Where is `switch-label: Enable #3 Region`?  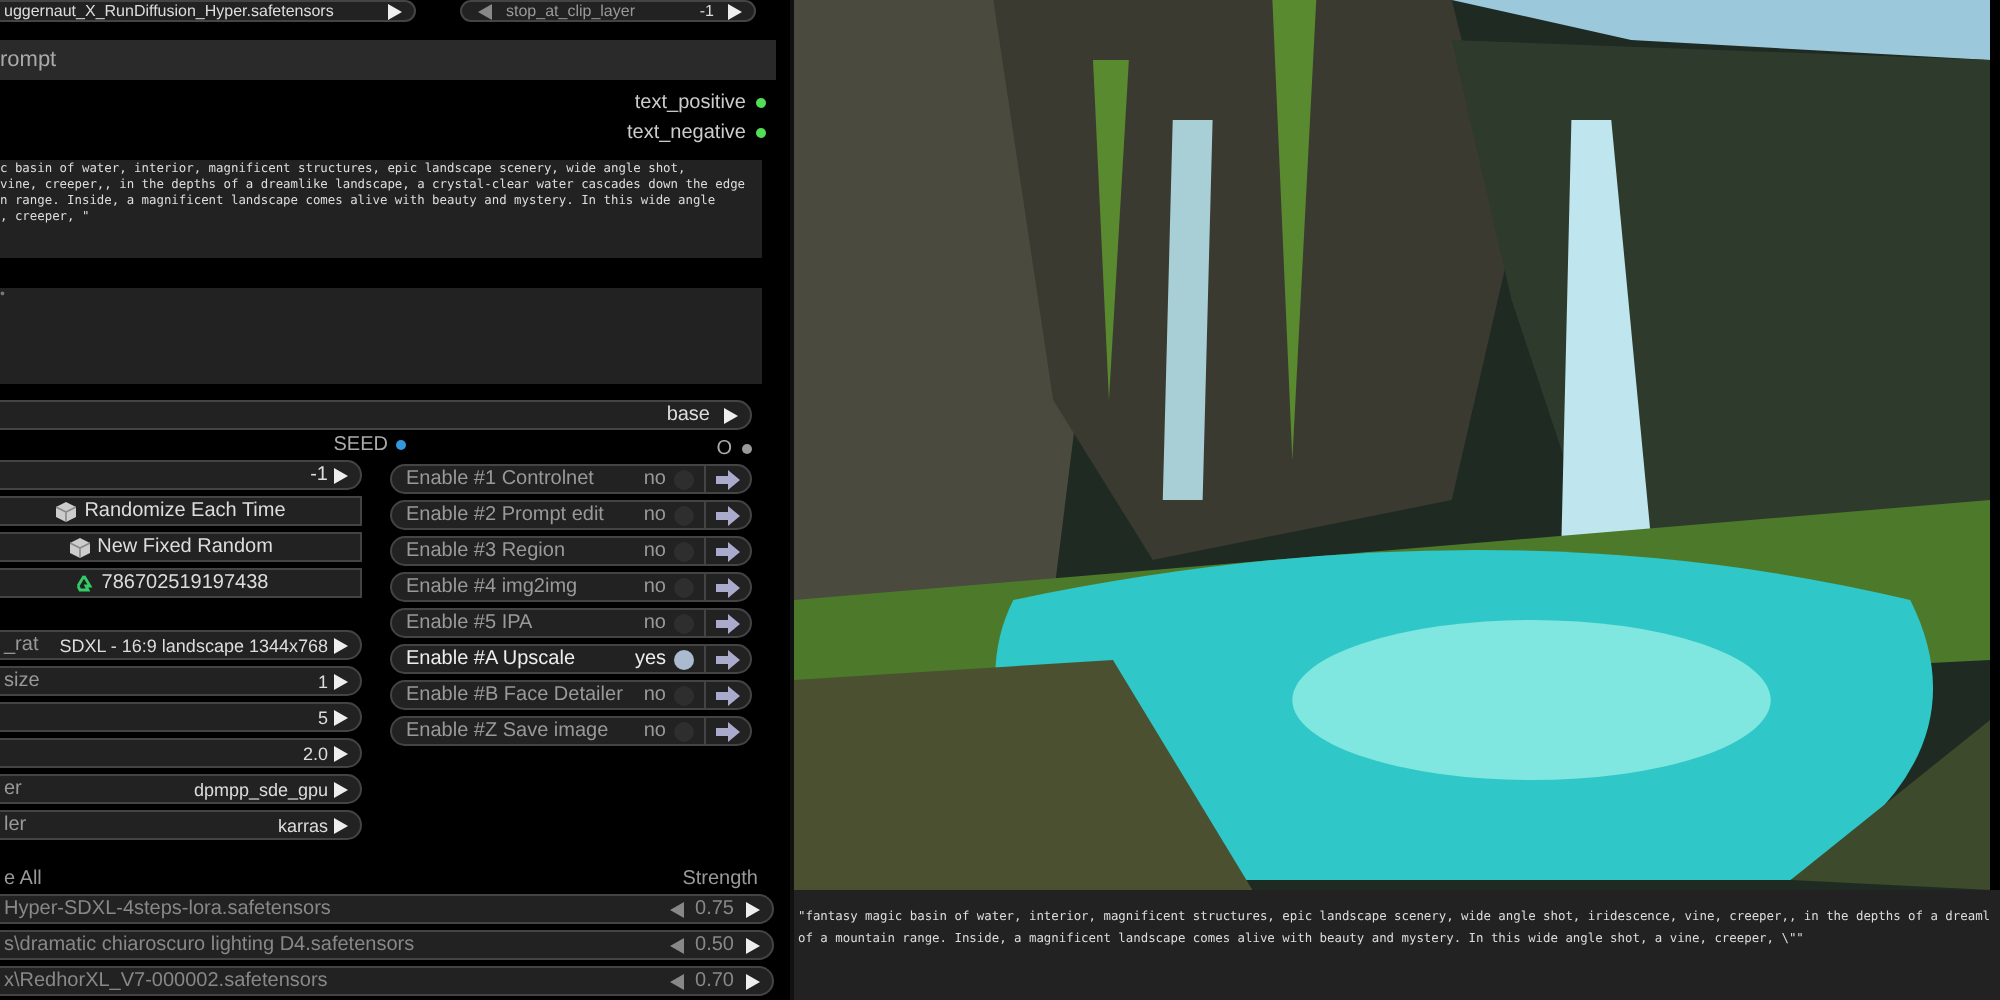 switch-label: Enable #3 Region is located at coordinates (487, 551).